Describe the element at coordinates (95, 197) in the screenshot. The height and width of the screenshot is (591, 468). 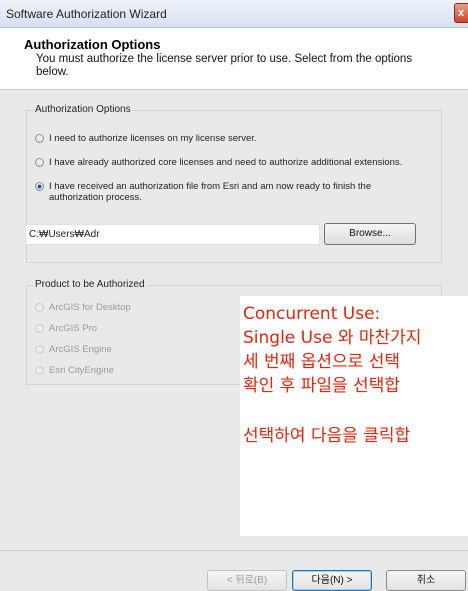
I see `option-label-continued: authorization process.` at that location.